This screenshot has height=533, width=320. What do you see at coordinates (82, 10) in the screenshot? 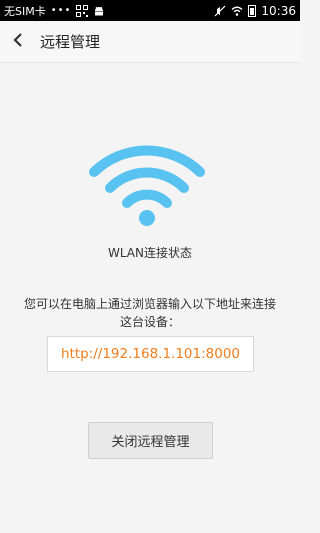
I see `qr-code-icon` at bounding box center [82, 10].